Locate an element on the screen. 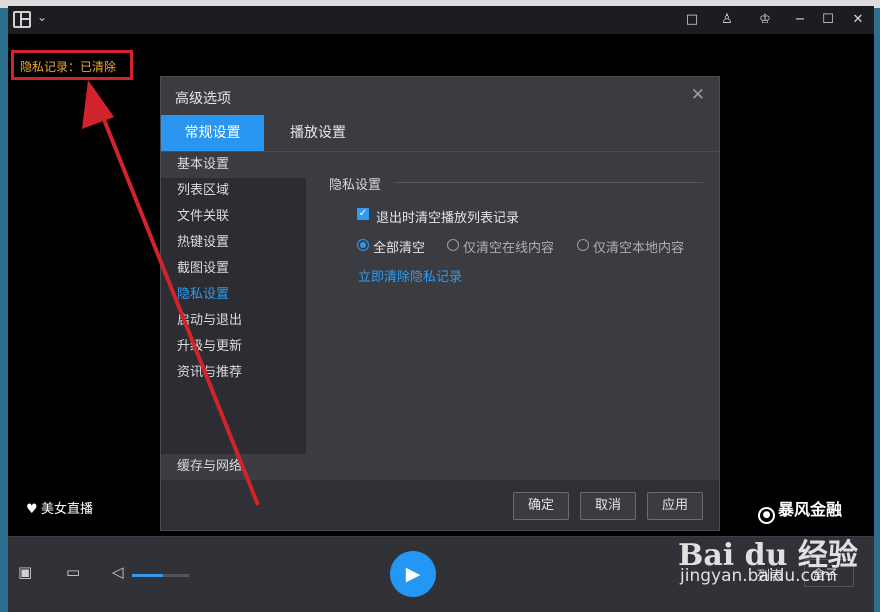 This screenshot has width=880, height=612. annotation-arrow is located at coordinates (171, 293).